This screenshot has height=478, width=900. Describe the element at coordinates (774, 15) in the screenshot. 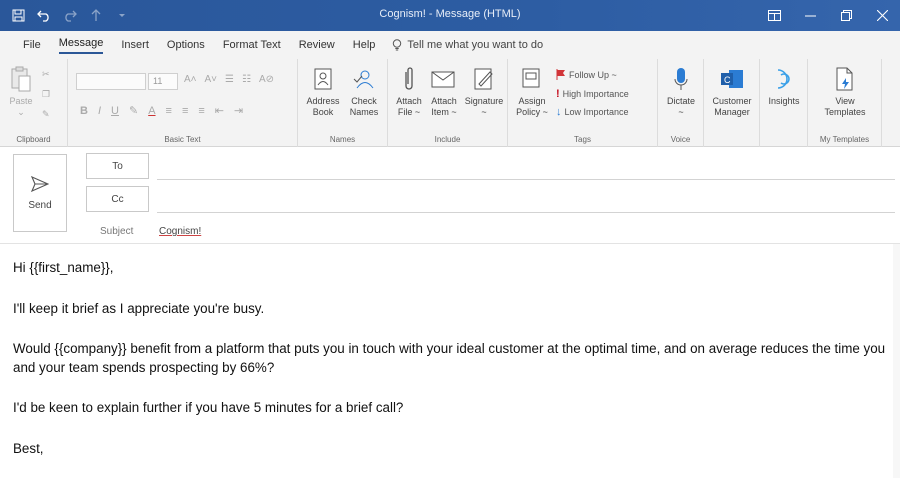

I see `ribbon-display-icon` at that location.